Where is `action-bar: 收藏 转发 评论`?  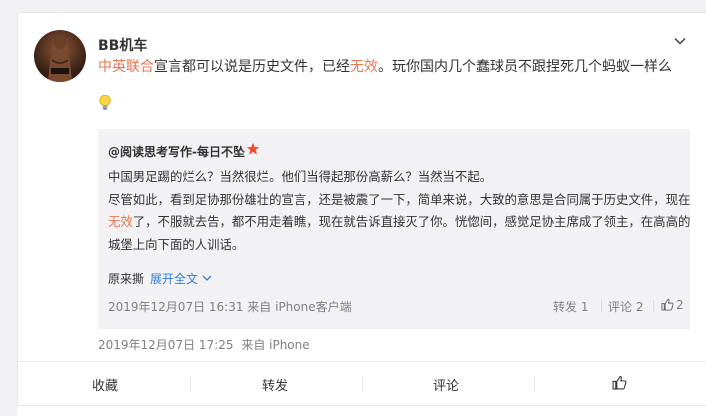
action-bar: 收藏 转发 评论 is located at coordinates (362, 383).